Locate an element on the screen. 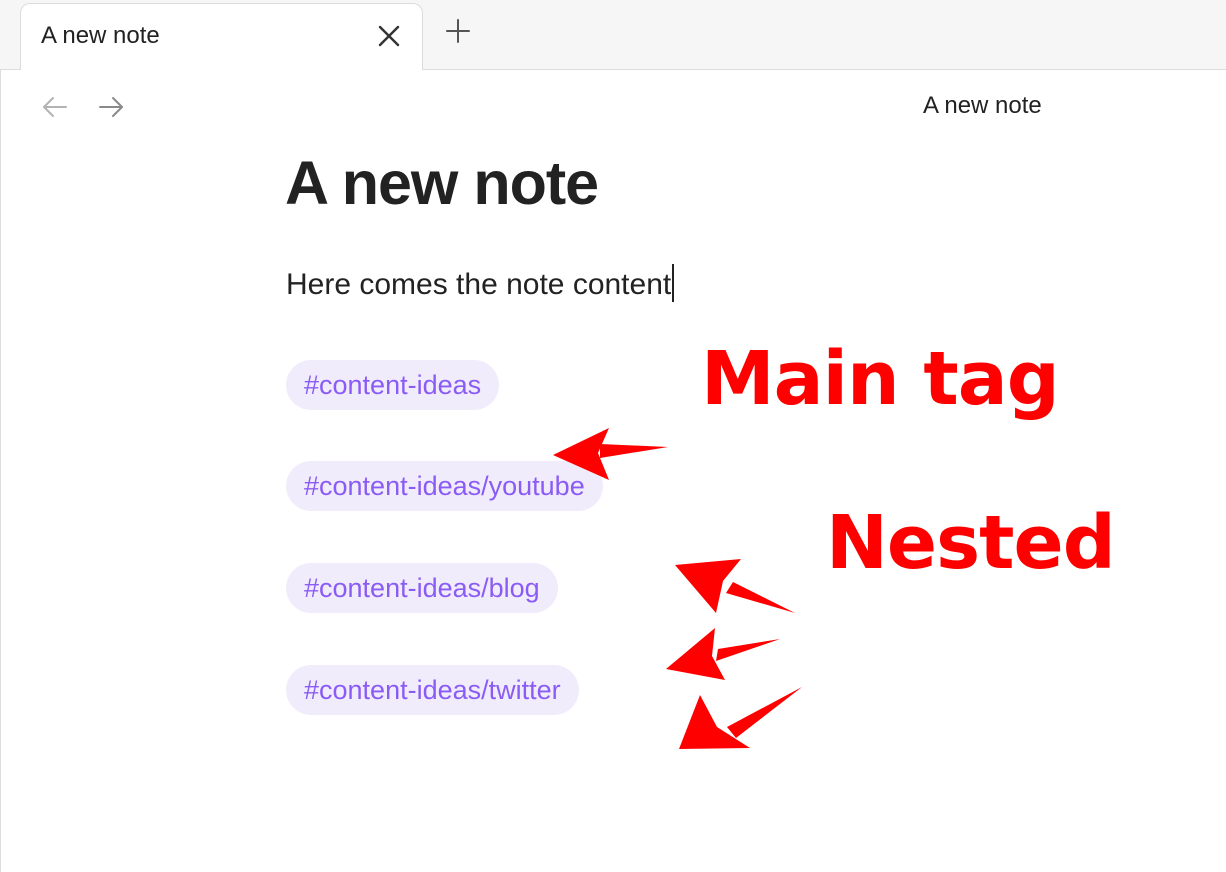  note-body: Here comes the note content is located at coordinates (480, 283).